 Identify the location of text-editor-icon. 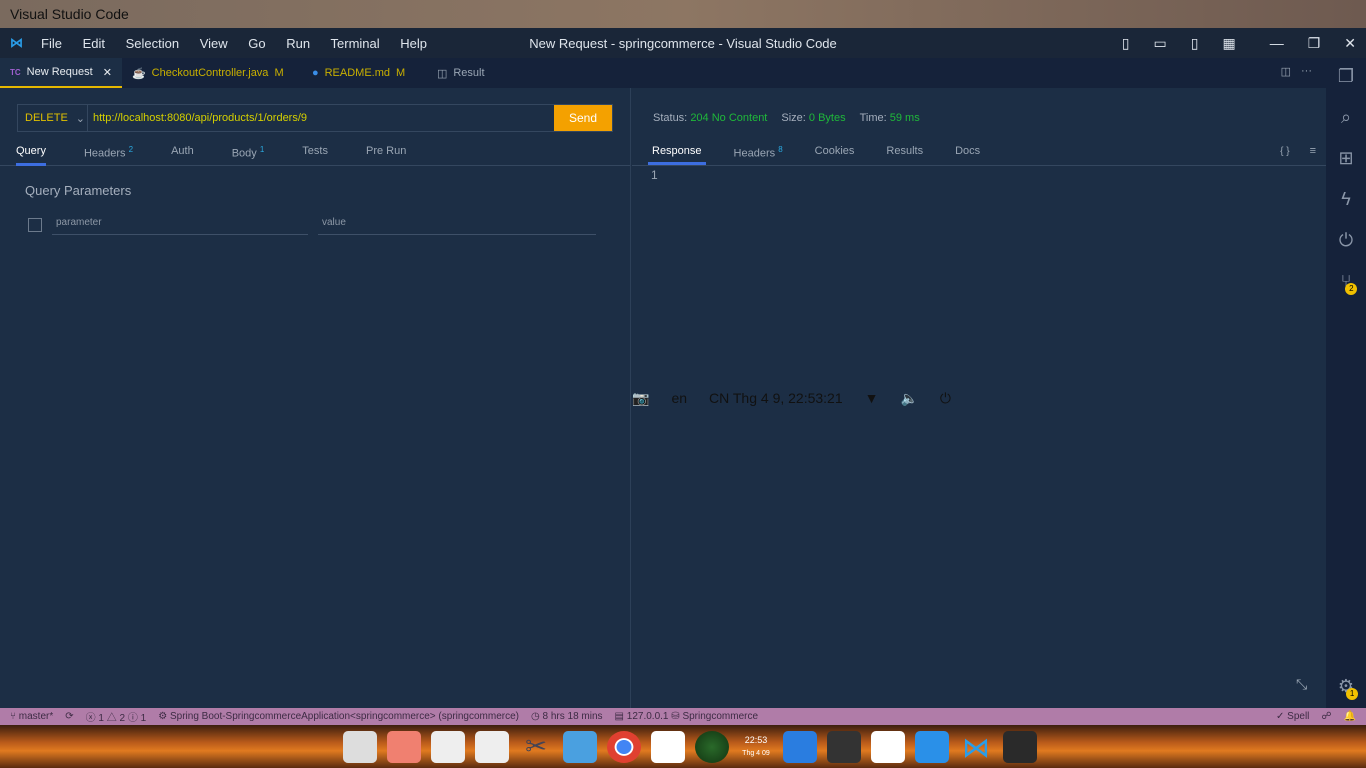
(492, 746).